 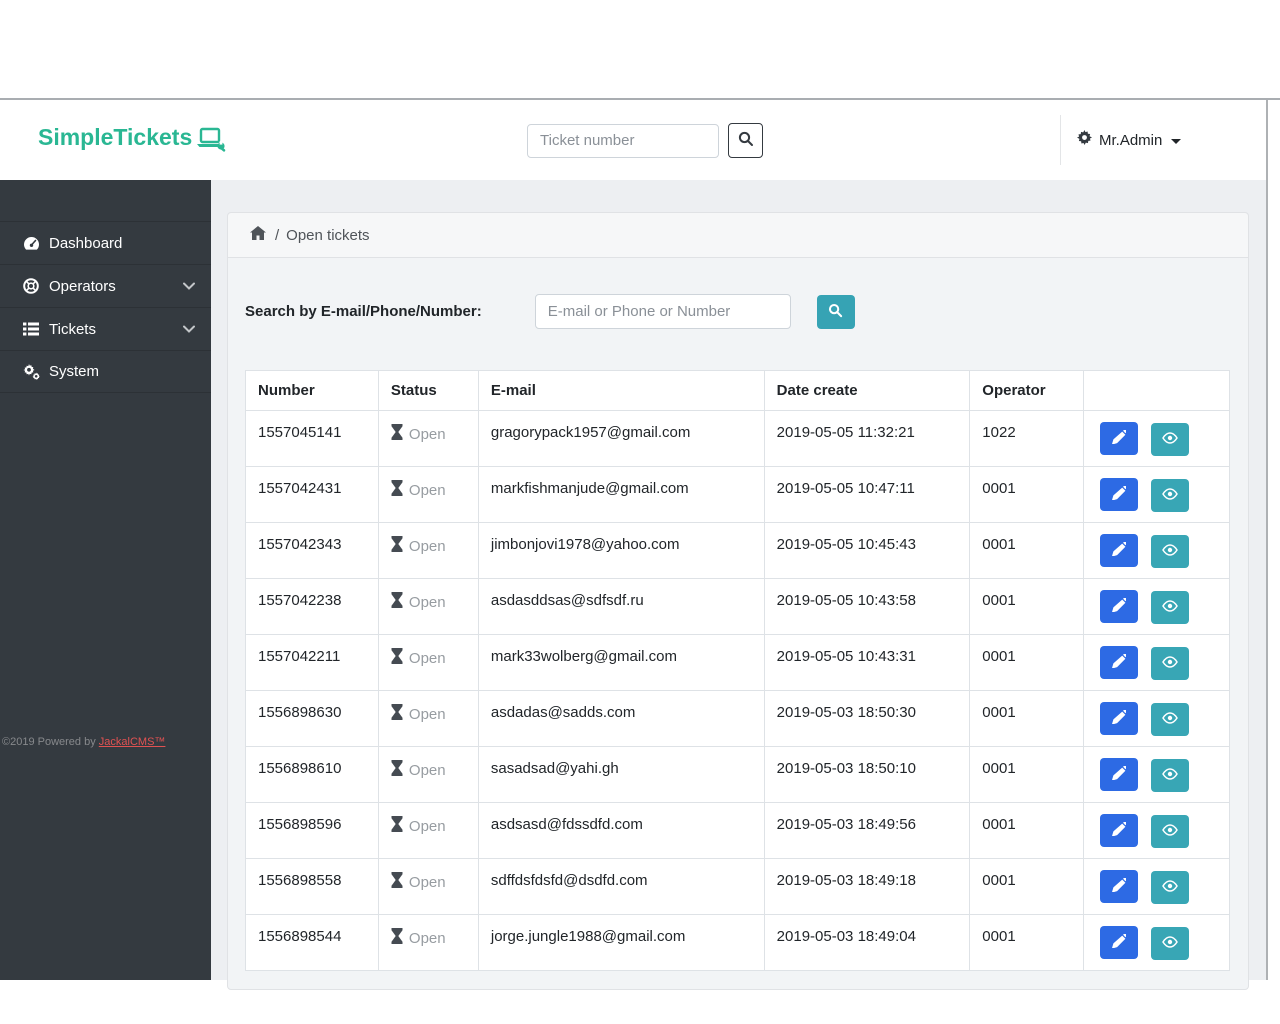 I want to click on sidebar-item-label: System, so click(x=74, y=371).